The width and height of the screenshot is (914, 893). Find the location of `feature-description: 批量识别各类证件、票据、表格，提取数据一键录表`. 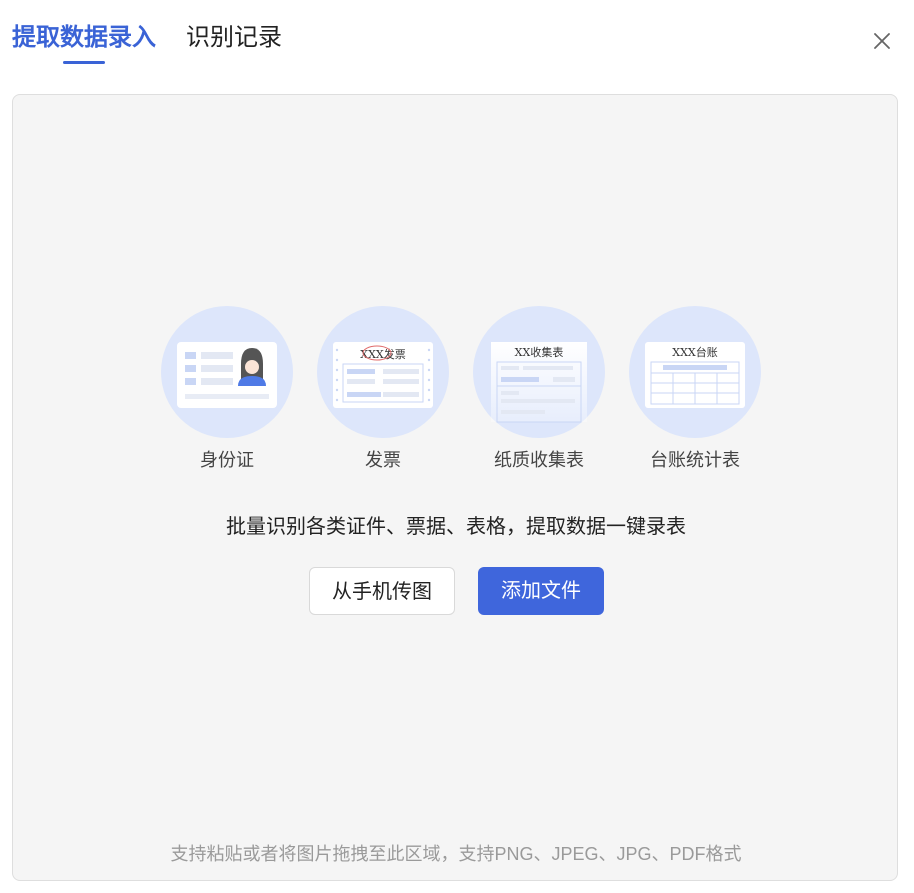

feature-description: 批量识别各类证件、票据、表格，提取数据一键录表 is located at coordinates (456, 527).